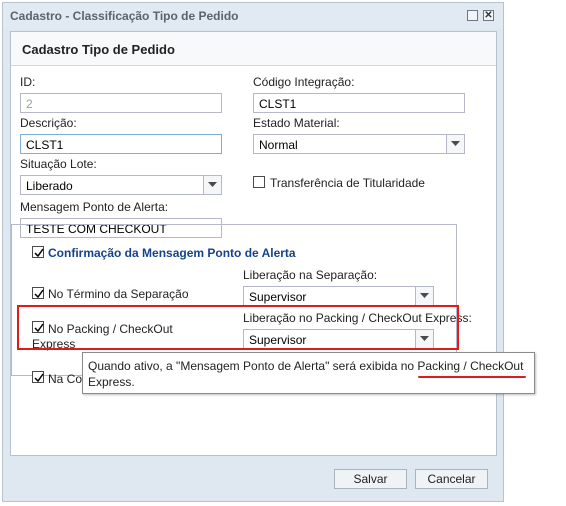  What do you see at coordinates (121, 103) in the screenshot?
I see `id-field: 2` at bounding box center [121, 103].